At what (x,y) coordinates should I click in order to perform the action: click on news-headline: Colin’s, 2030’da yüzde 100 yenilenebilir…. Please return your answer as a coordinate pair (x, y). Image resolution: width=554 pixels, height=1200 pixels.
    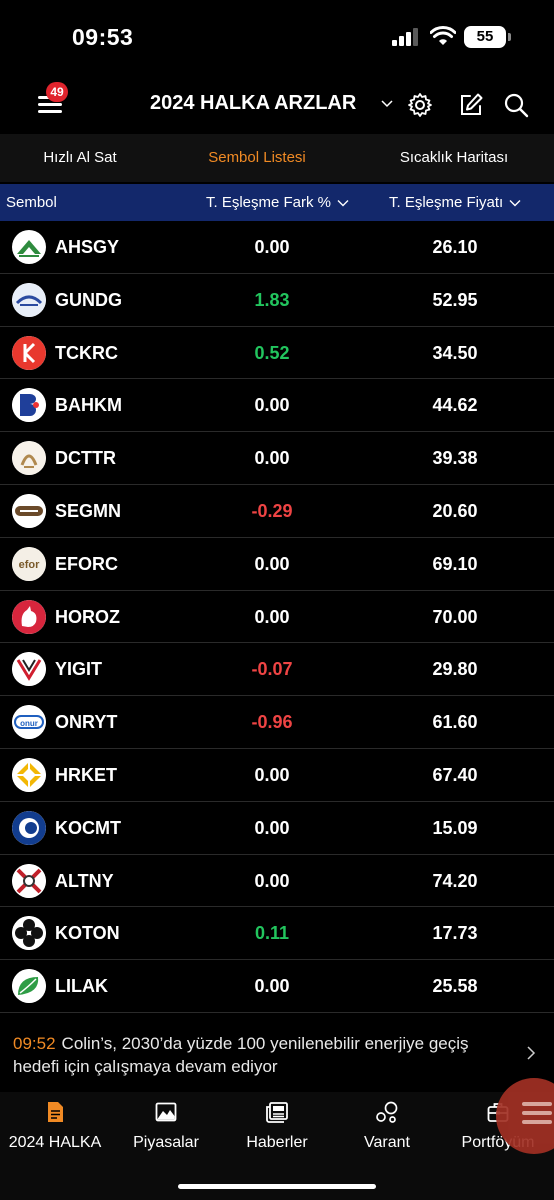
    Looking at the image, I should click on (241, 1055).